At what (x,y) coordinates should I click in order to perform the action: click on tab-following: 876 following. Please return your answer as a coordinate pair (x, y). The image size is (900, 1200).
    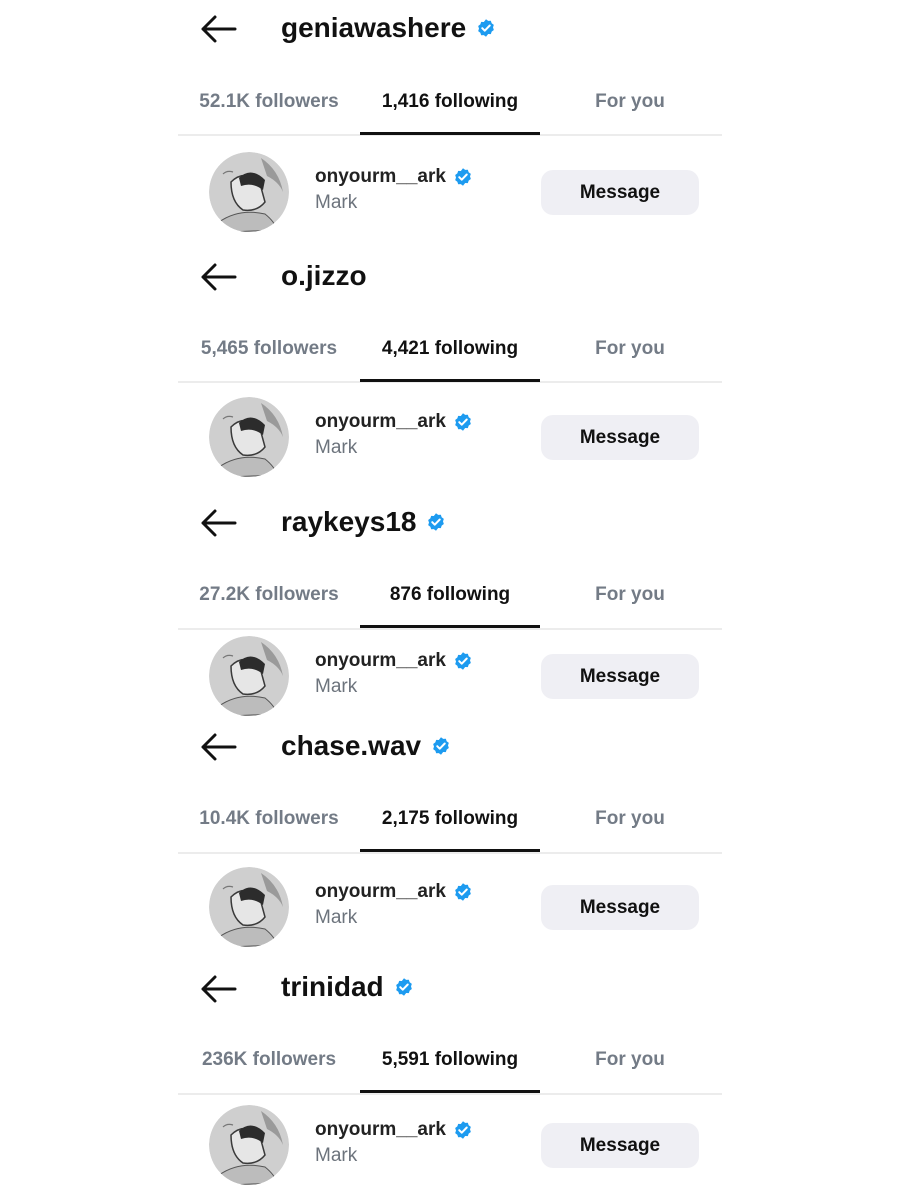
    Looking at the image, I should click on (450, 595).